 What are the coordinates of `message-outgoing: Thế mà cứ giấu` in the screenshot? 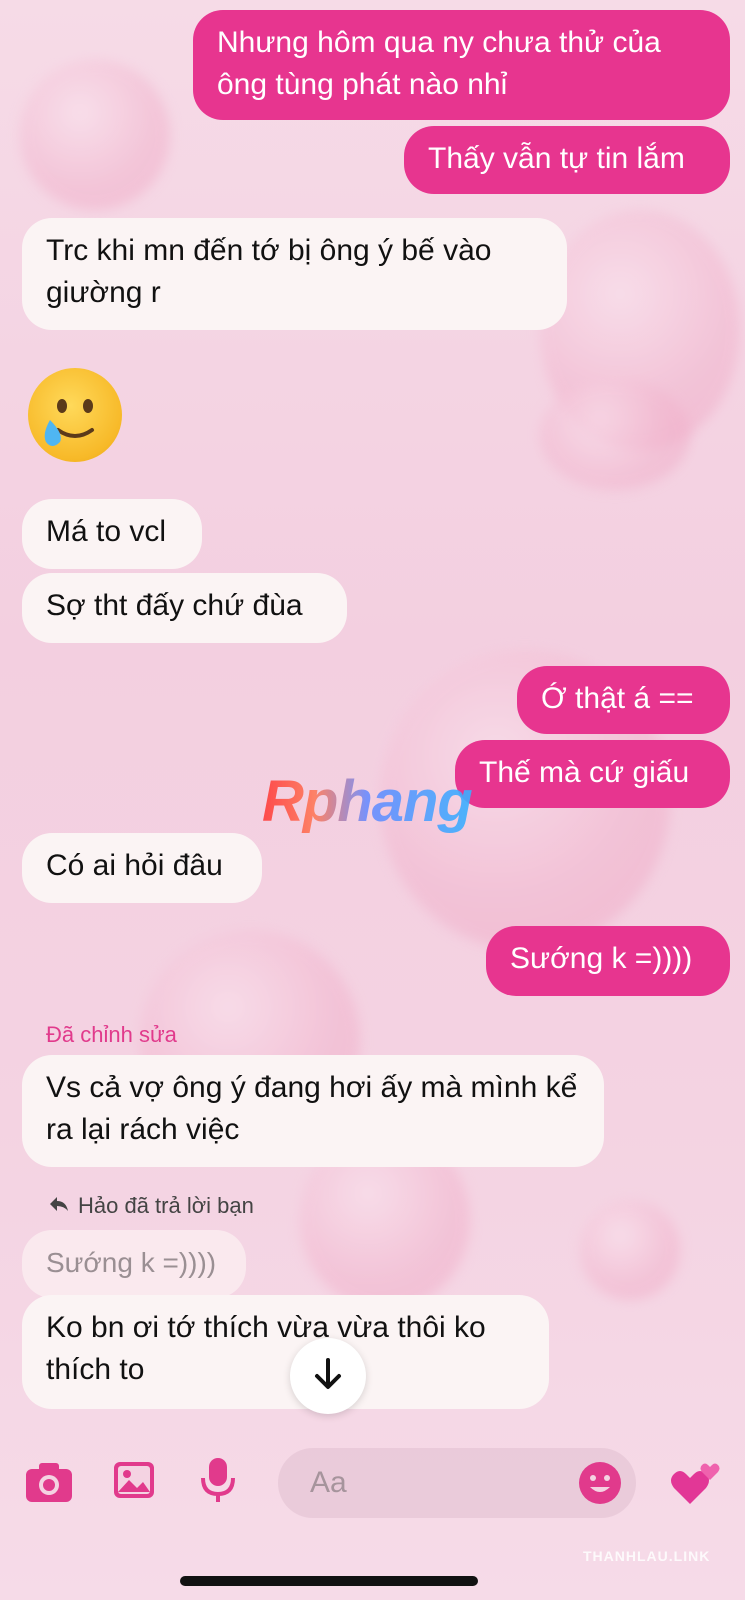 It's located at (592, 774).